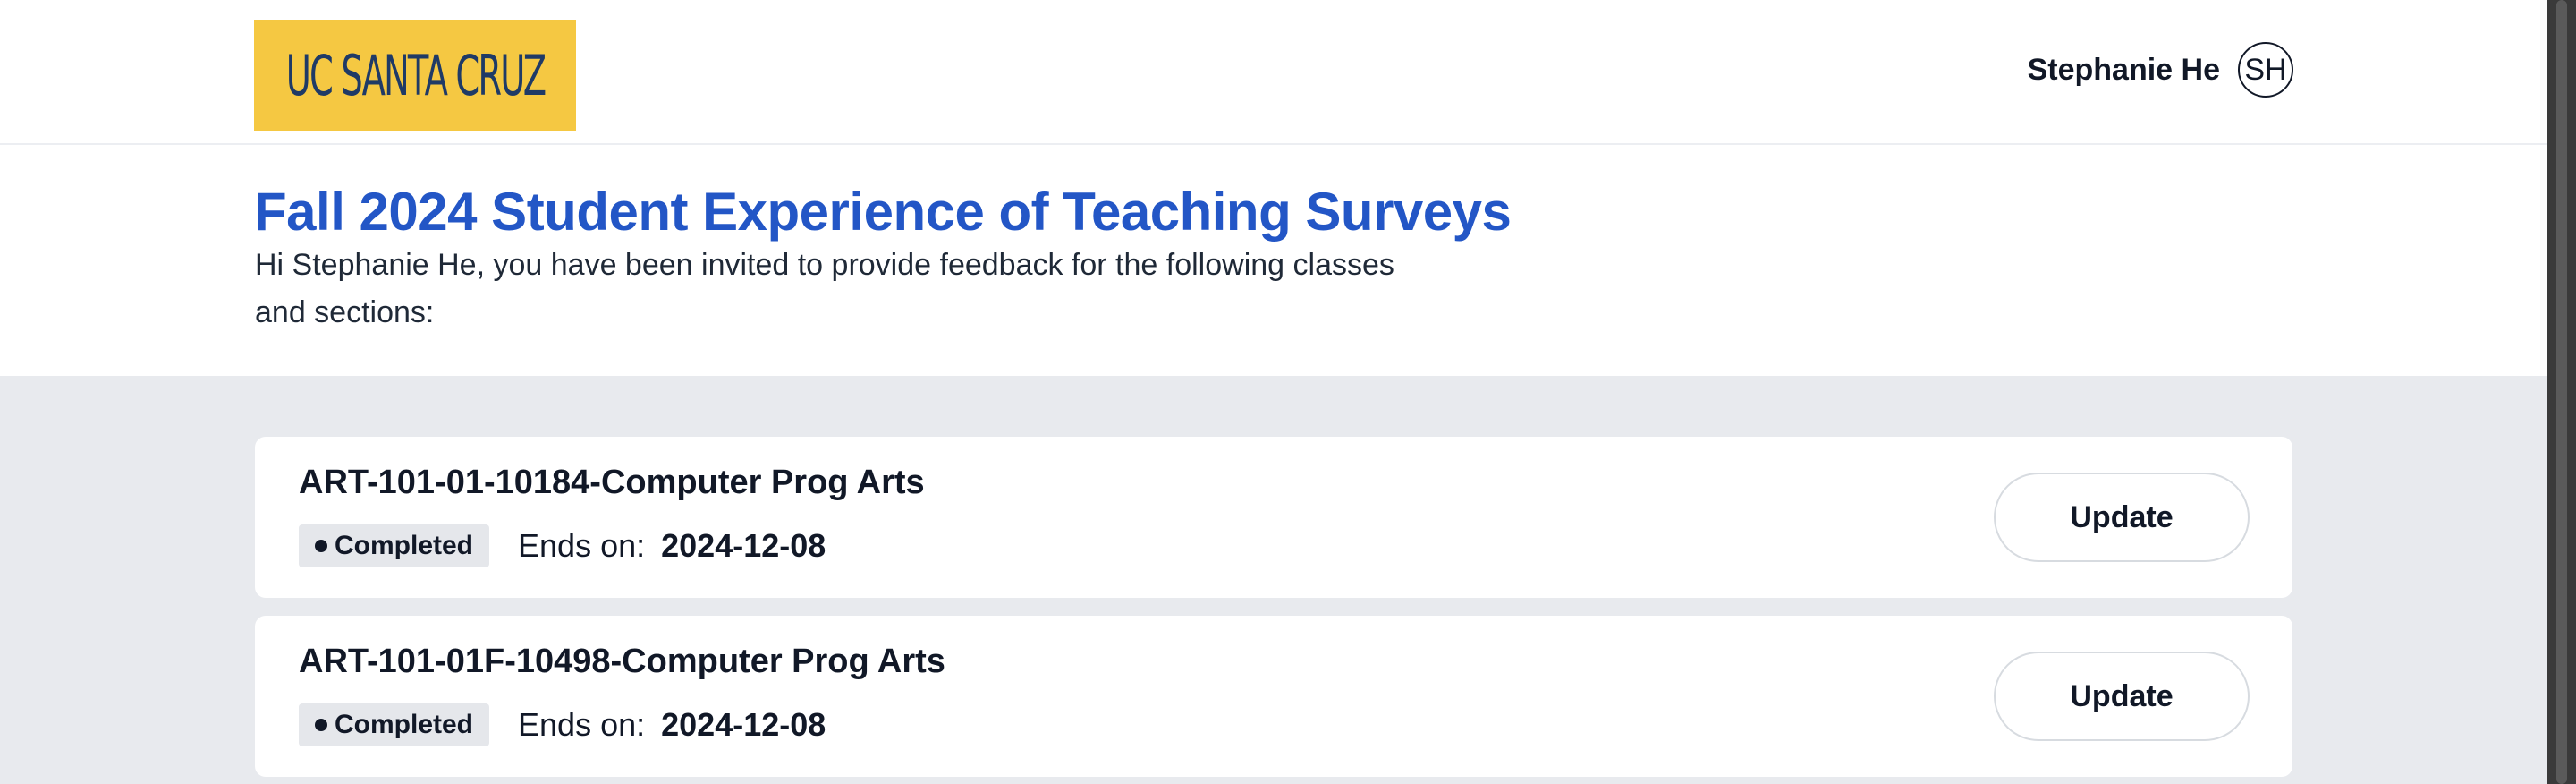  I want to click on scrollbar, so click(2561, 392).